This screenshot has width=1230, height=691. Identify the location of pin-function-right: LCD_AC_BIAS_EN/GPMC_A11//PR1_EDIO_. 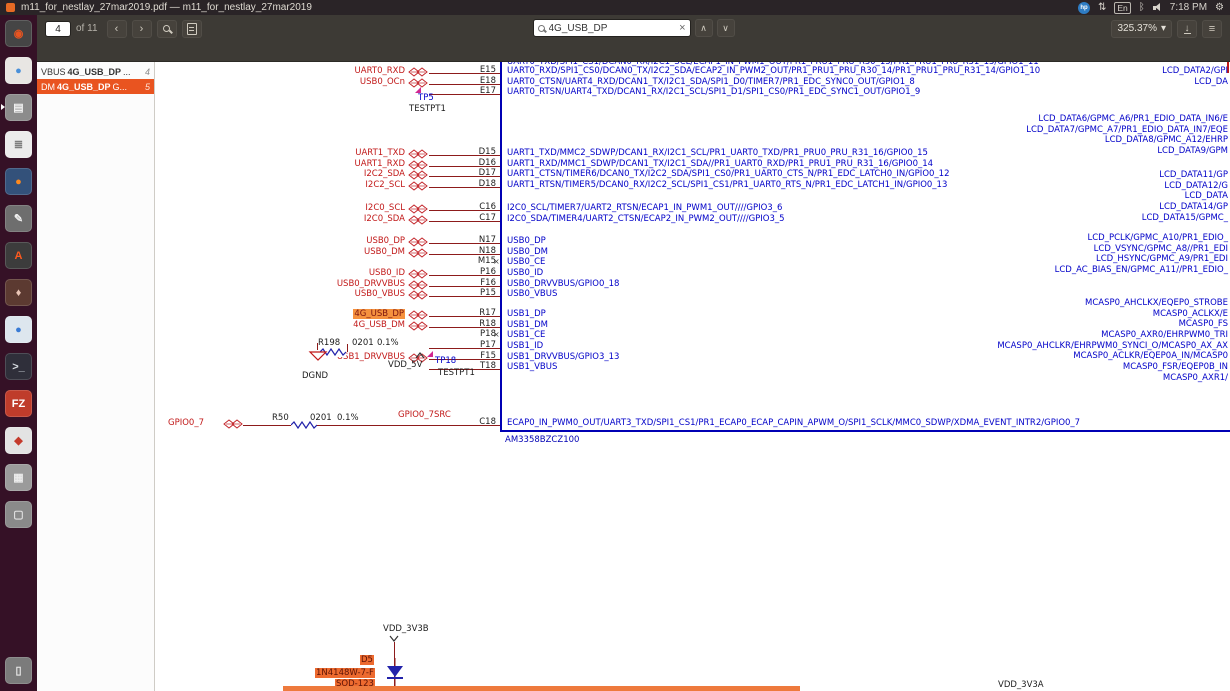
(1141, 270).